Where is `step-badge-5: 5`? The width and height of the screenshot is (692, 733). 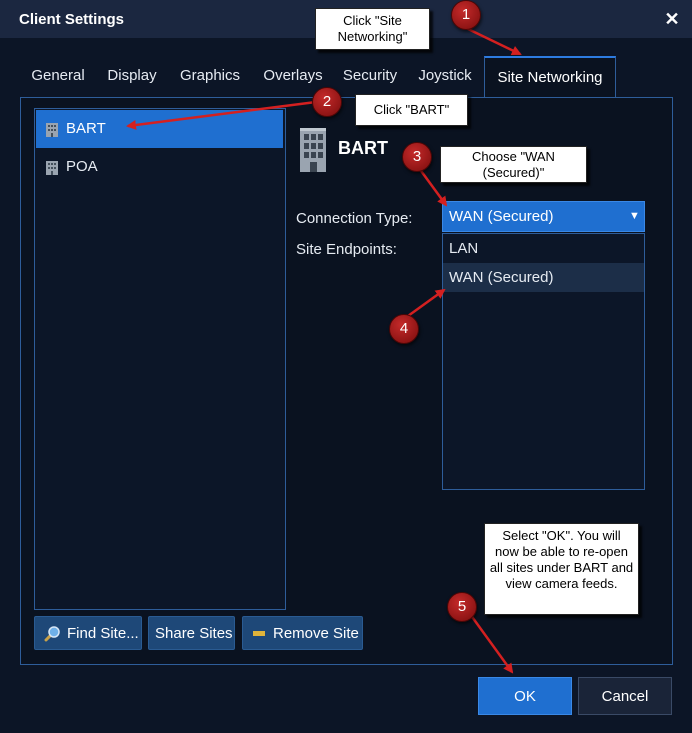 step-badge-5: 5 is located at coordinates (462, 607).